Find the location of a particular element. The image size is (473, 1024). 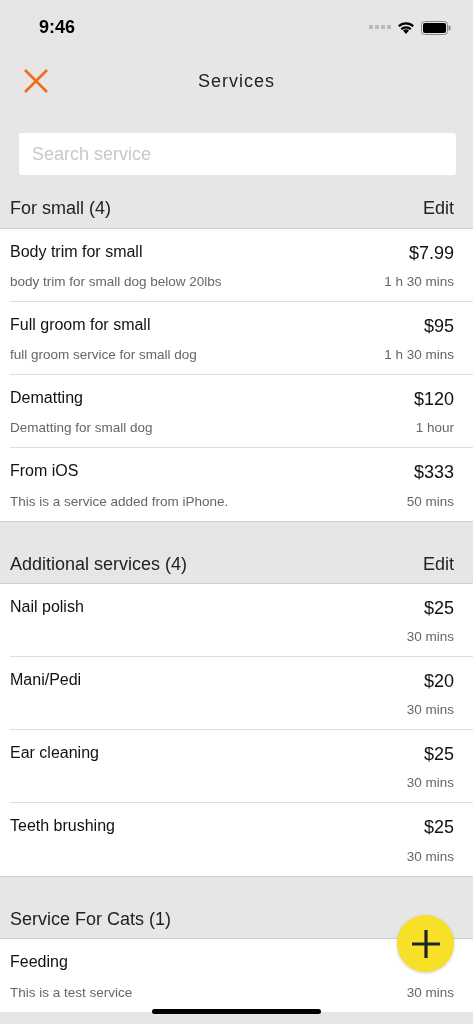

service-price: $333 is located at coordinates (433, 472).